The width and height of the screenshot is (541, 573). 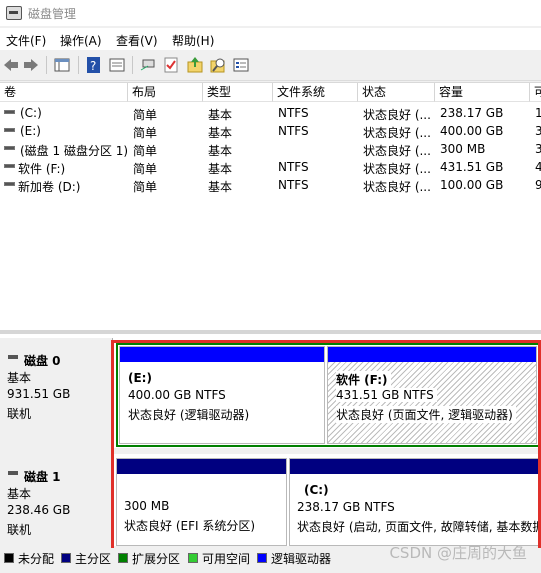 I want to click on legend-extended-swatch, so click(x=123, y=558).